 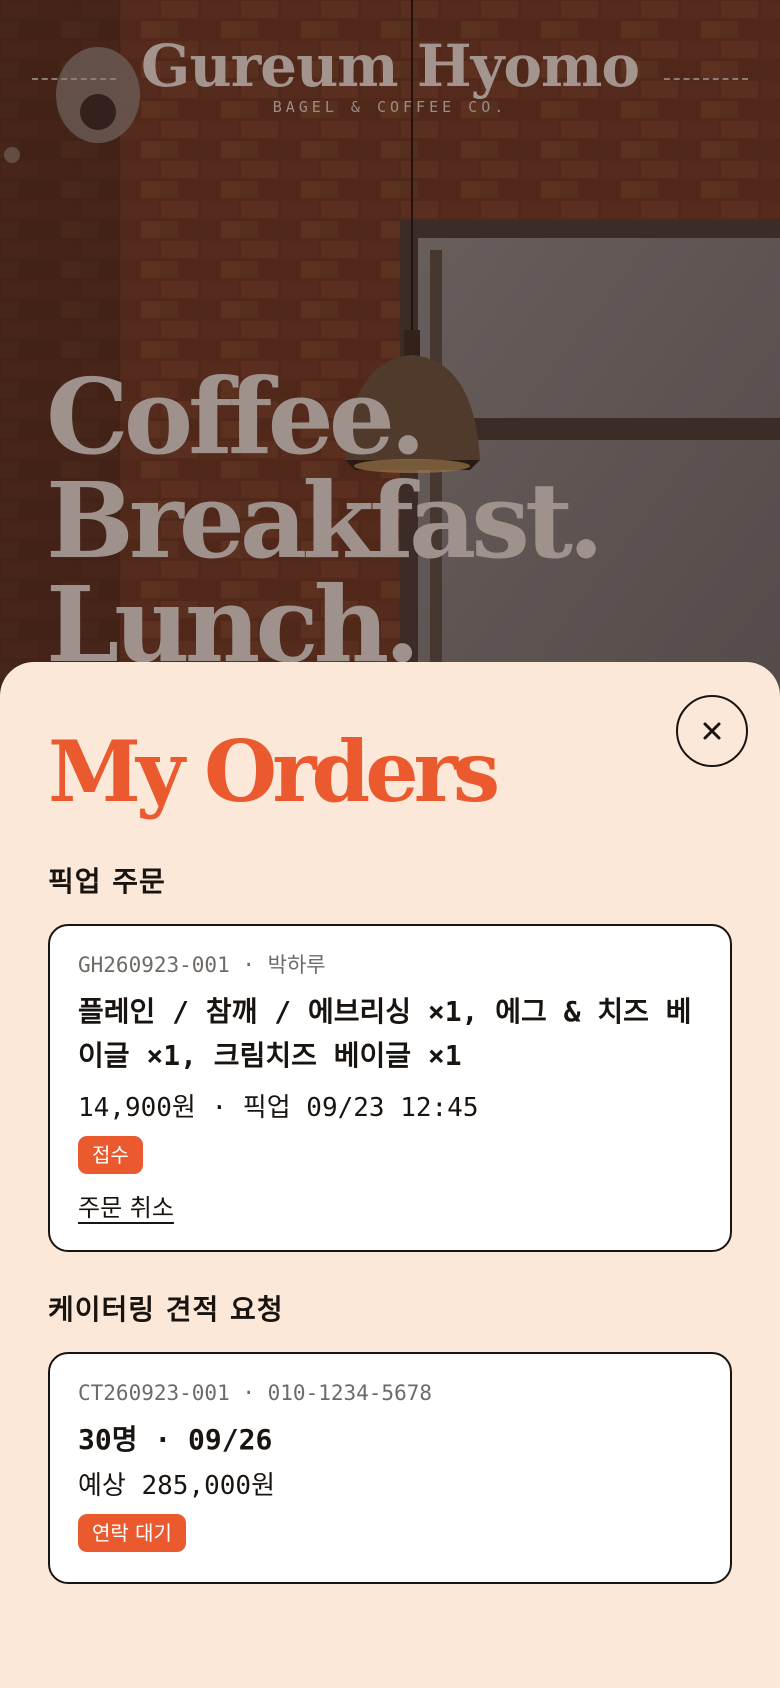 What do you see at coordinates (390, 107) in the screenshot?
I see `brand-tagline: BAGEL & COFFEE CO.` at bounding box center [390, 107].